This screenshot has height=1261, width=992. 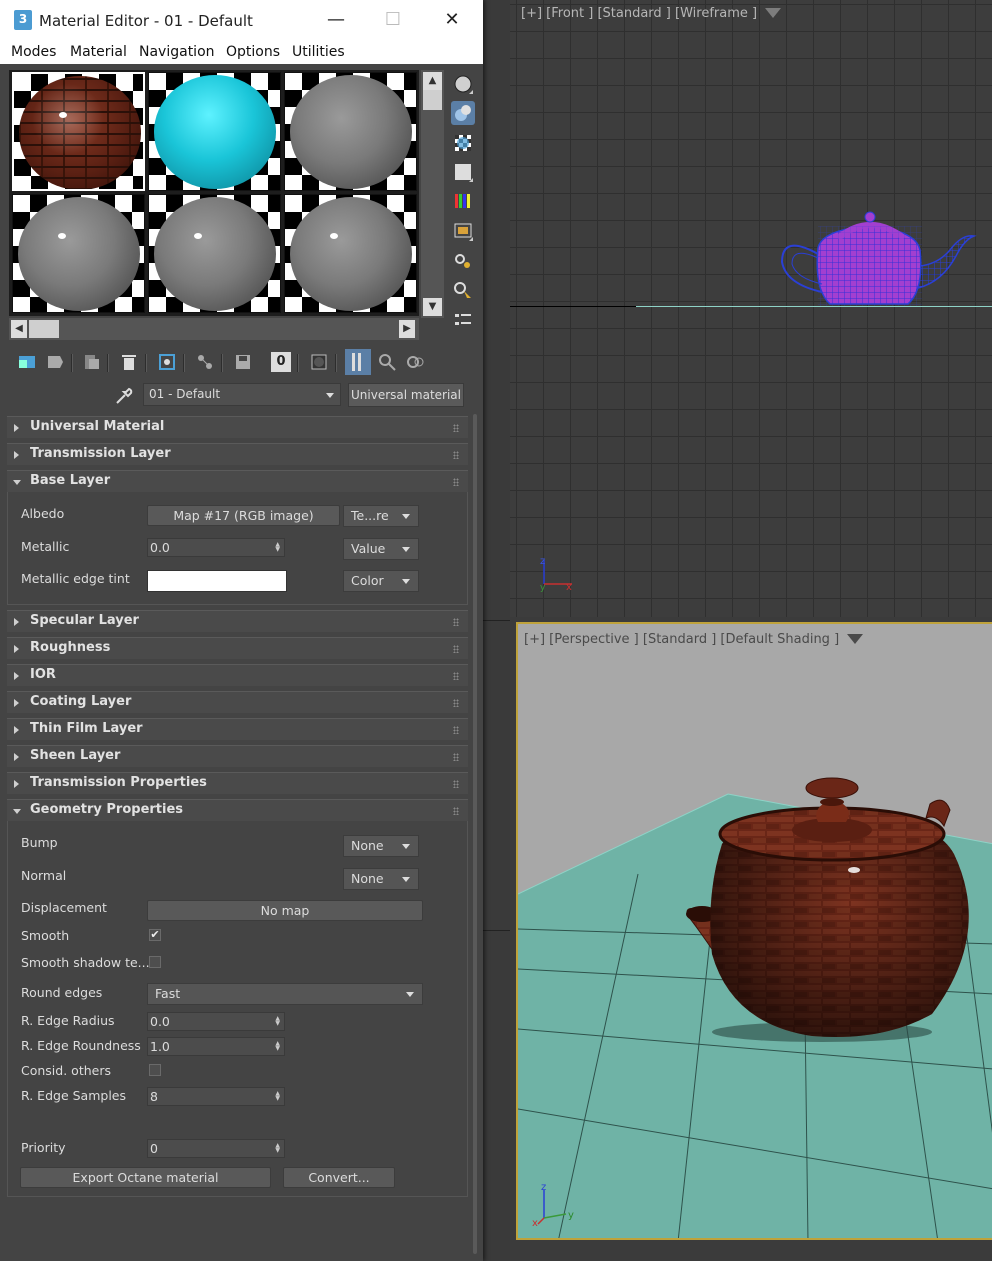 What do you see at coordinates (651, 13) in the screenshot?
I see `front-viewport-label: [+] [Front ] [Standard ] [Wireframe ]` at bounding box center [651, 13].